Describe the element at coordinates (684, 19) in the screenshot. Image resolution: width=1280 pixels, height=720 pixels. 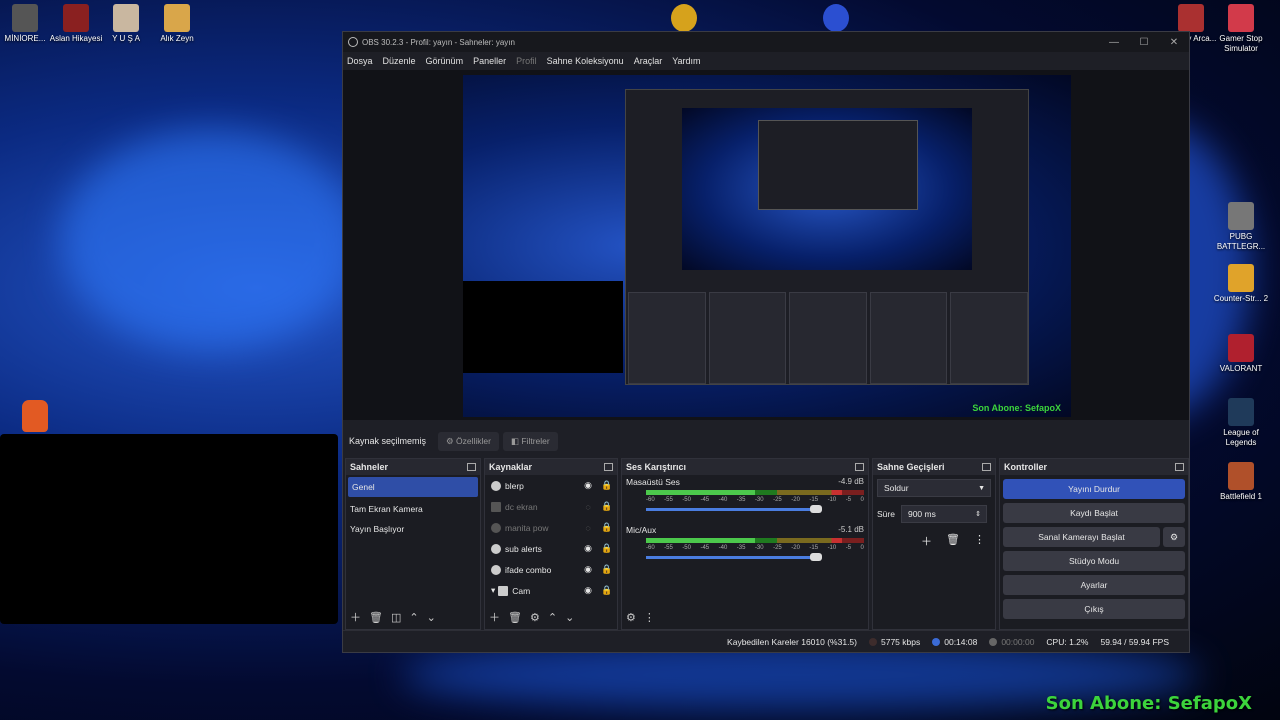
I see `desktop-icon-center1` at that location.